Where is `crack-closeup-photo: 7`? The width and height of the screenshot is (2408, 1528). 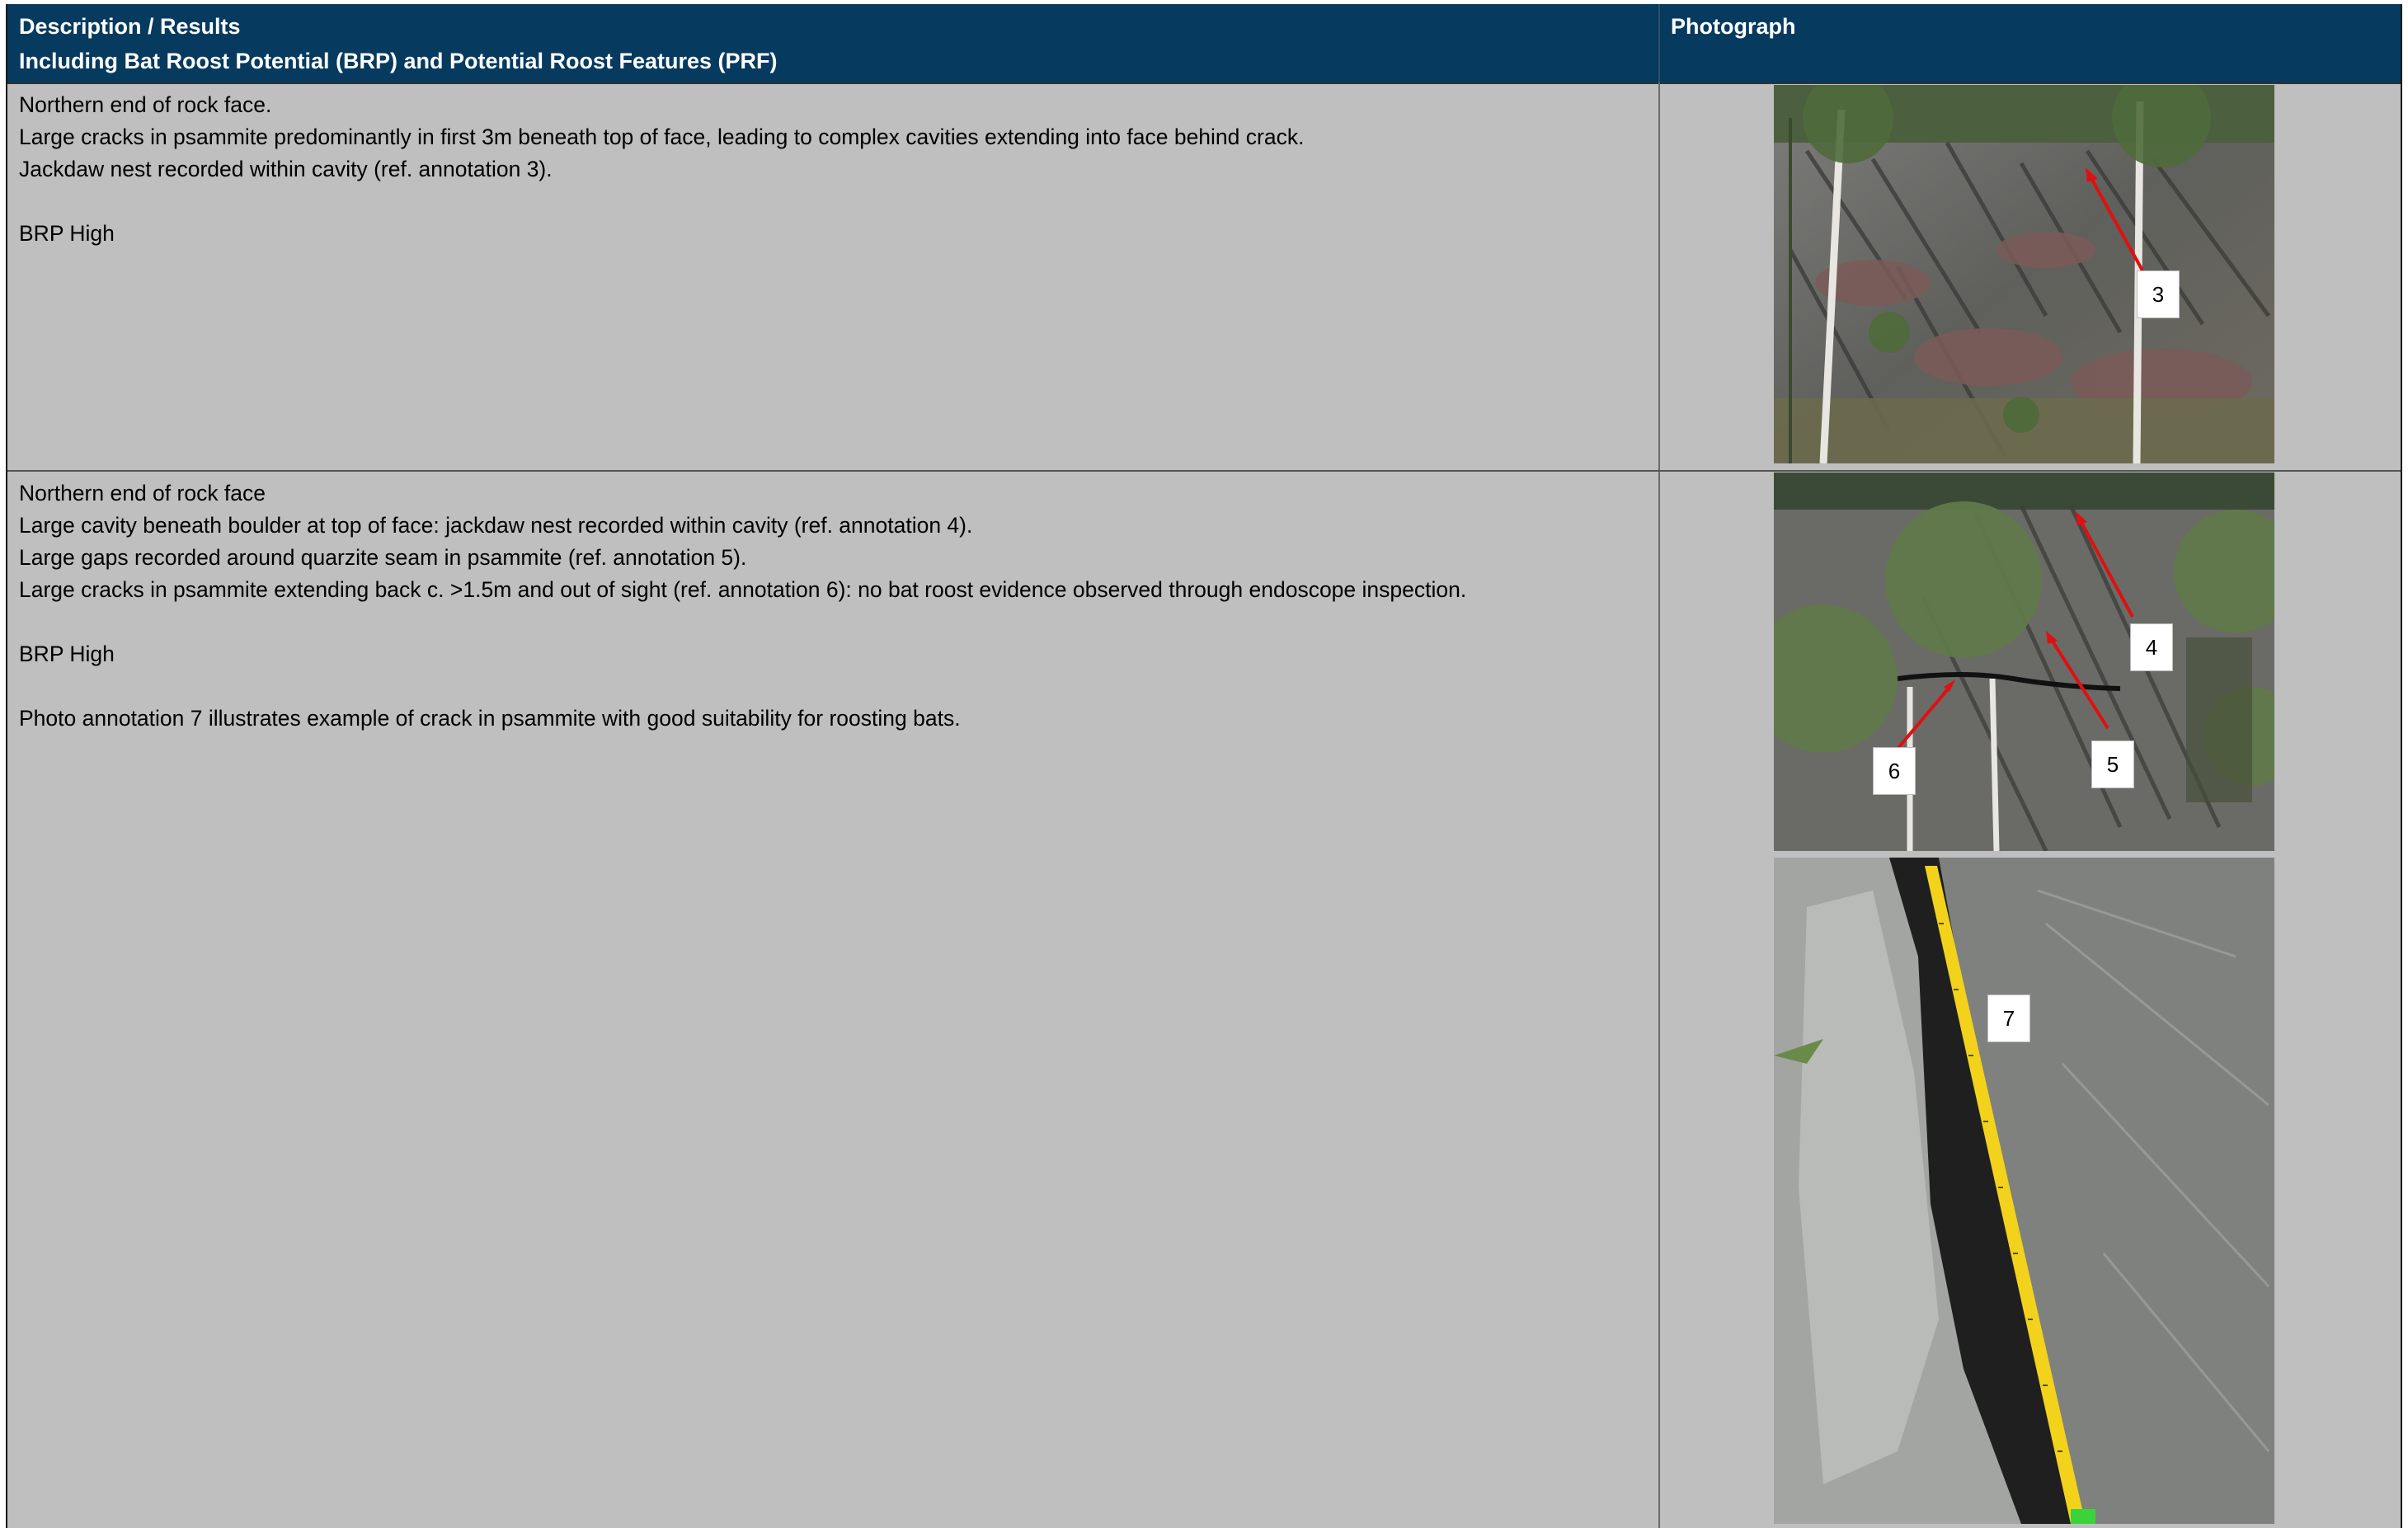 crack-closeup-photo: 7 is located at coordinates (2024, 1191).